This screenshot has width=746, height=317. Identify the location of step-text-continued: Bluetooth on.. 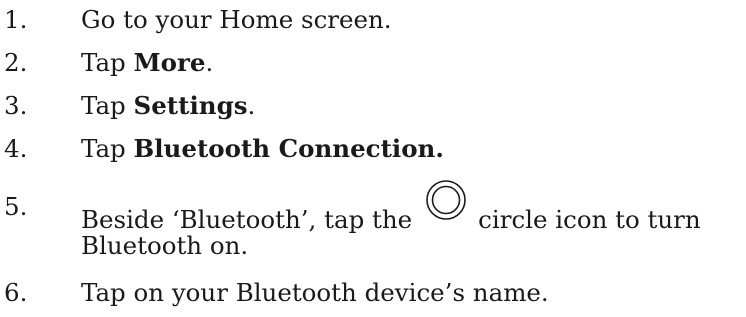
(165, 245).